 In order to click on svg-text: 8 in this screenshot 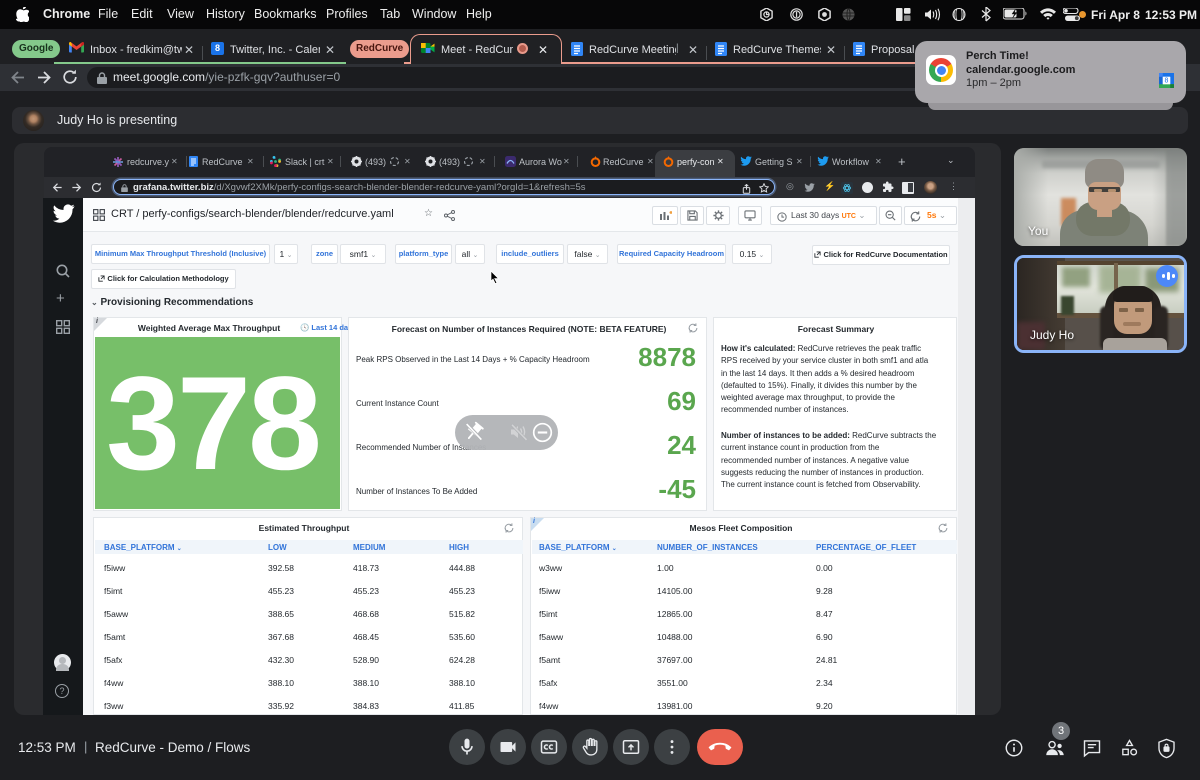, I will do `click(1167, 81)`.